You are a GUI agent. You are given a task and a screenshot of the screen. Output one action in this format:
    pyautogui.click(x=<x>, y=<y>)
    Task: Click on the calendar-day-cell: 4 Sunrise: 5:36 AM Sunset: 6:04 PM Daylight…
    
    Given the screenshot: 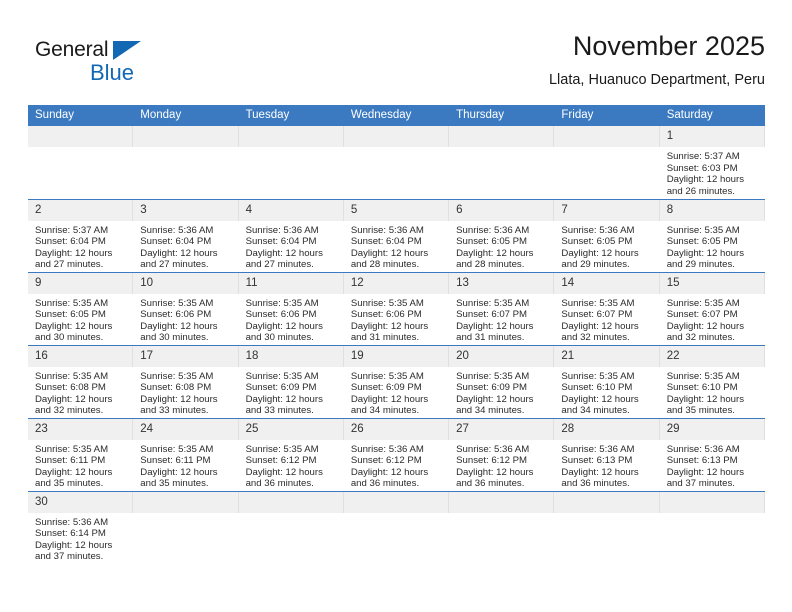 What is the action you would take?
    pyautogui.click(x=291, y=235)
    